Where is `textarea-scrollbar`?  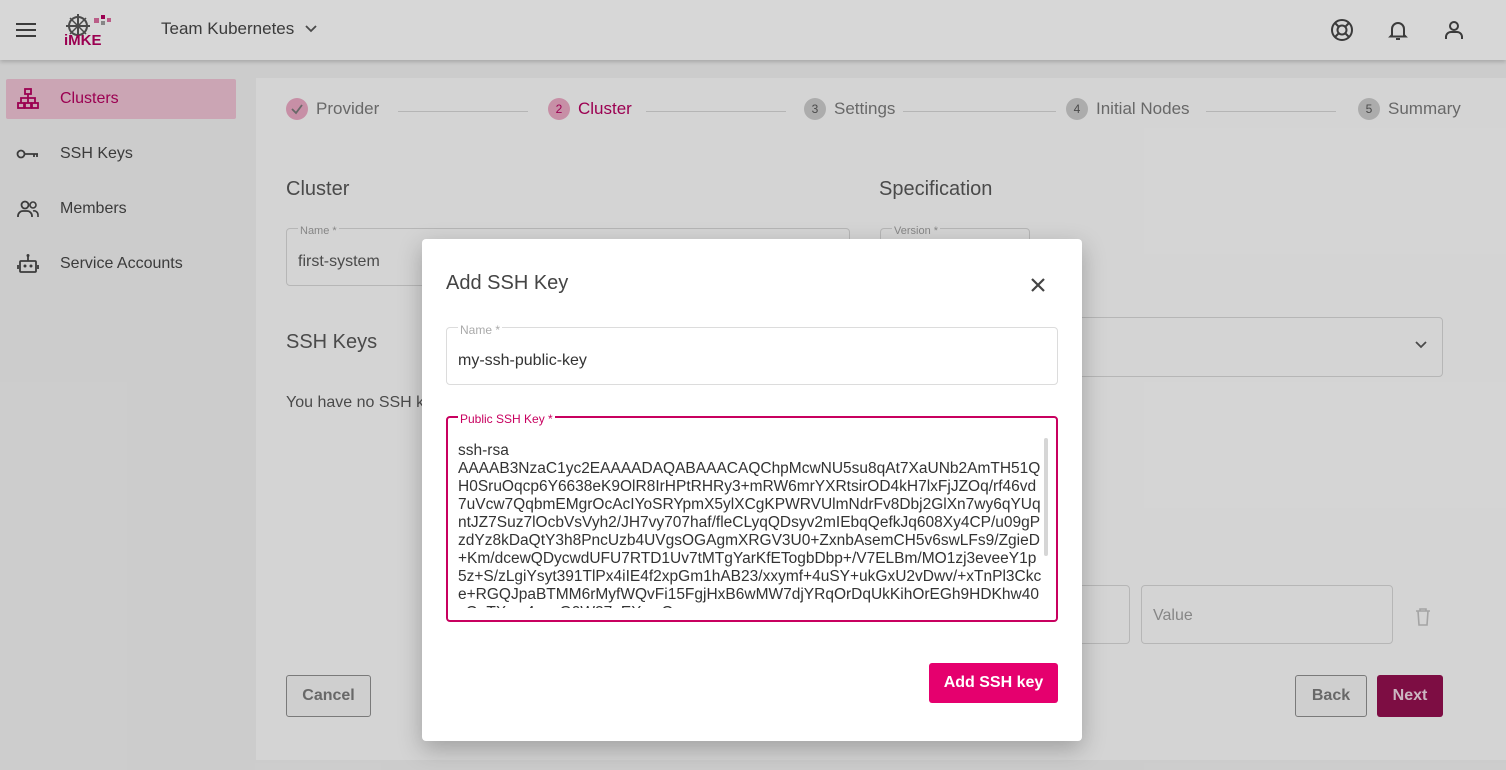
textarea-scrollbar is located at coordinates (1046, 497).